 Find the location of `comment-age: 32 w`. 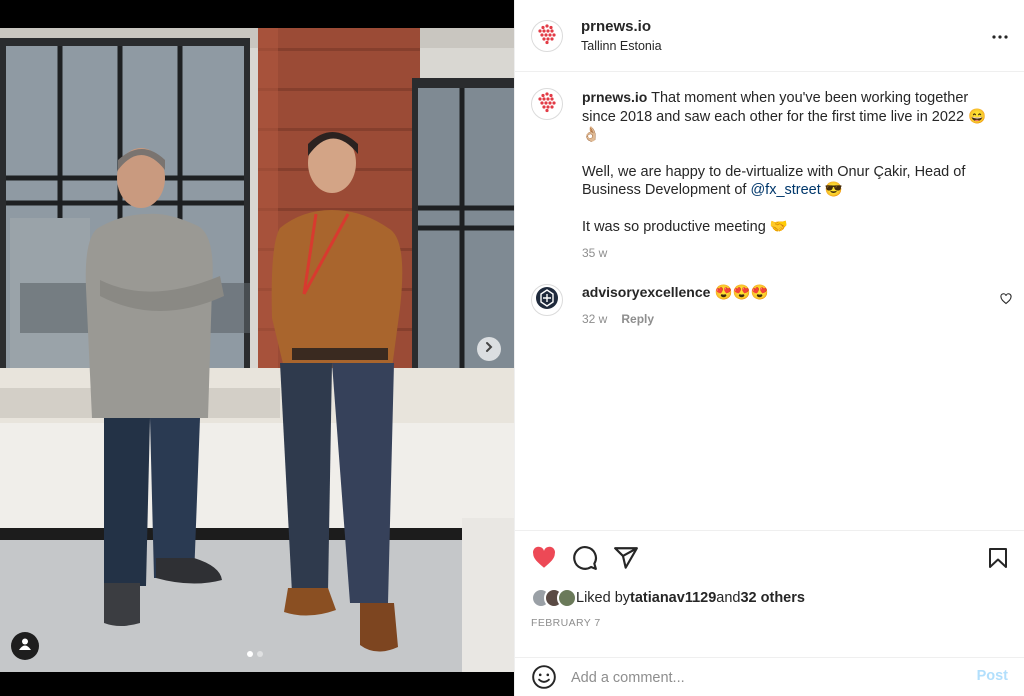

comment-age: 32 w is located at coordinates (594, 319).